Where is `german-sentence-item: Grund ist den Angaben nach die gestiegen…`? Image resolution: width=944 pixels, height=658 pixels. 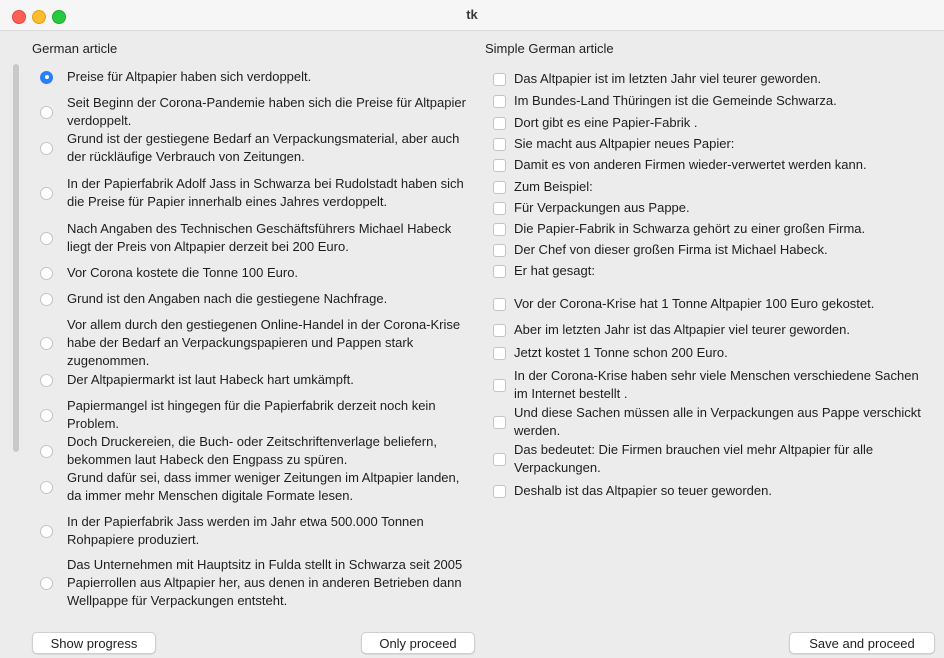 german-sentence-item: Grund ist den Angaben nach die gestiegen… is located at coordinates (255, 299).